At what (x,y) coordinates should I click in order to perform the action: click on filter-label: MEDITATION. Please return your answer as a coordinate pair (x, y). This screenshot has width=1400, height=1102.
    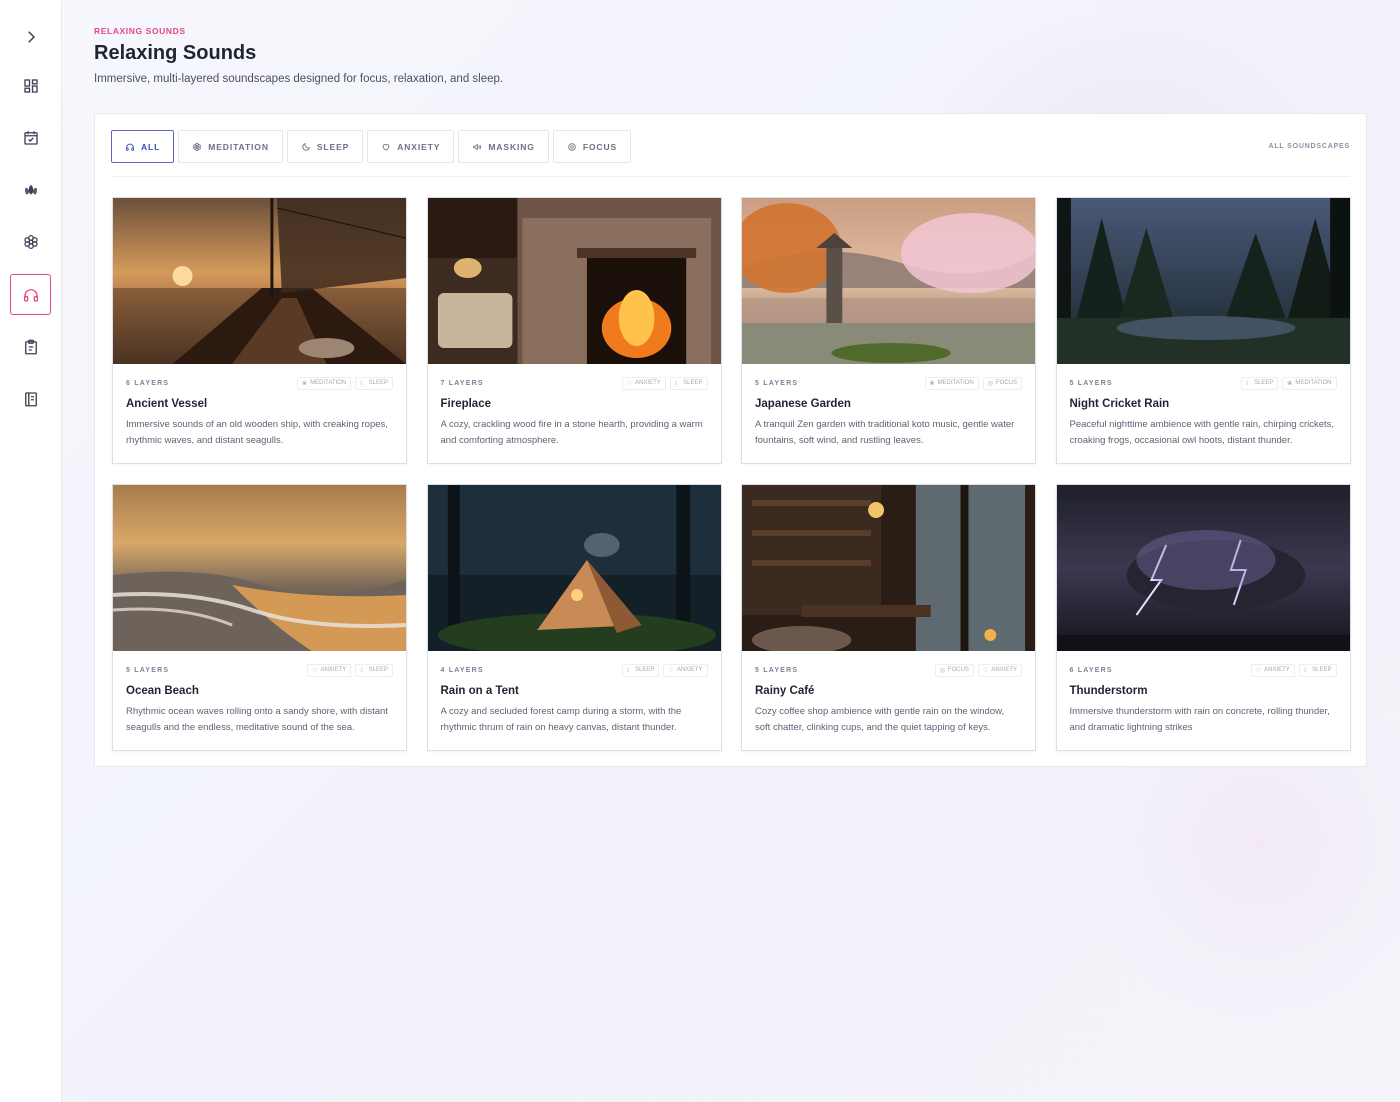
    Looking at the image, I should click on (238, 146).